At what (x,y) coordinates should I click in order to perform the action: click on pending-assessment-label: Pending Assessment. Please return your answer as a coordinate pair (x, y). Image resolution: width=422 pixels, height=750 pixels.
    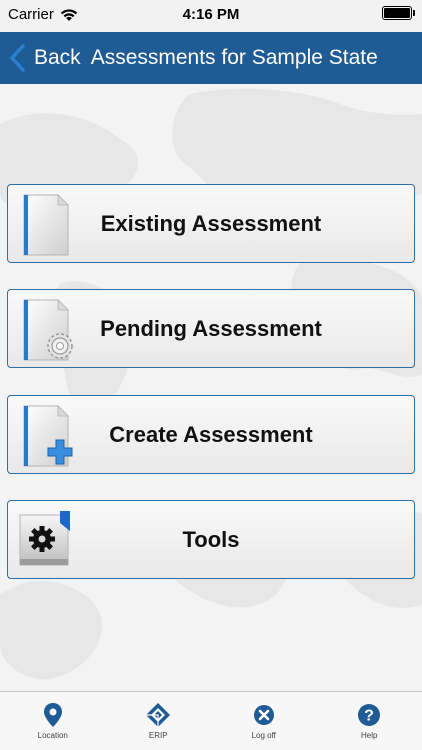
    Looking at the image, I should click on (211, 328).